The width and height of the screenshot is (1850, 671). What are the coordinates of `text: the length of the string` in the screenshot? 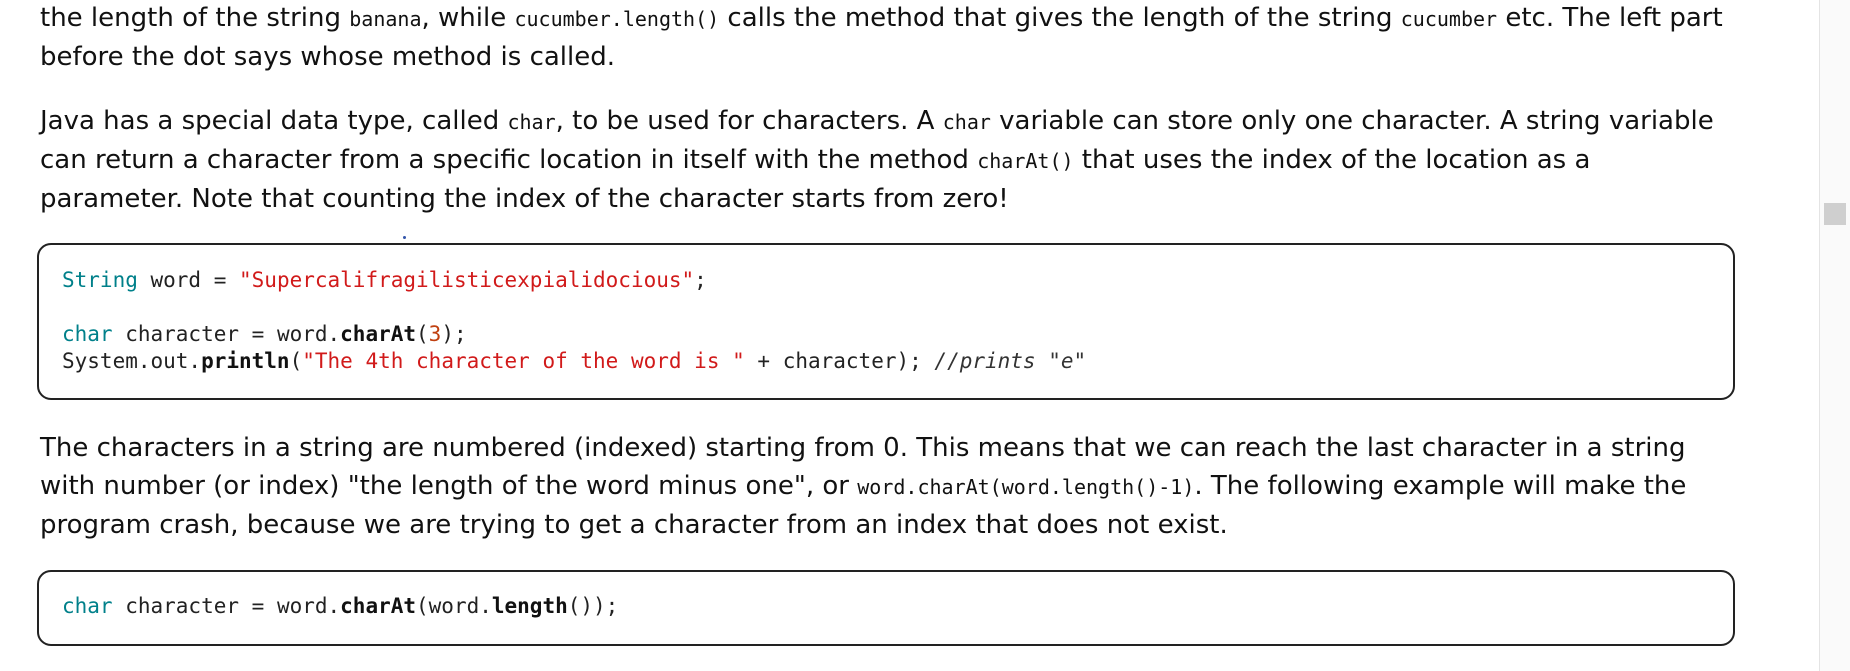 It's located at (195, 18).